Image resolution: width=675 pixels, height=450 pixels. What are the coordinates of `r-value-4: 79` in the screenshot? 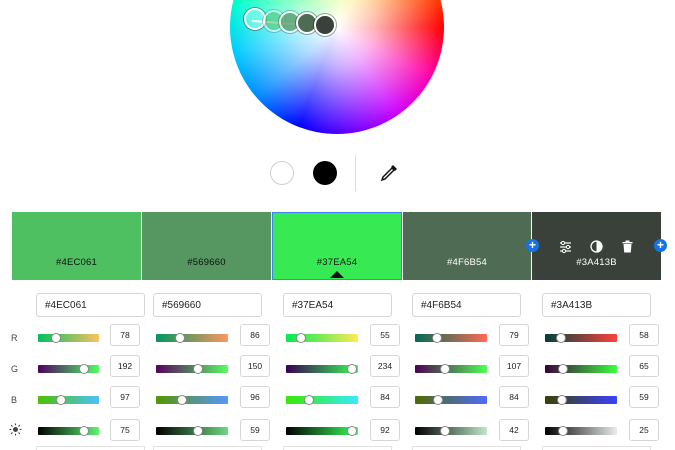 It's located at (514, 335).